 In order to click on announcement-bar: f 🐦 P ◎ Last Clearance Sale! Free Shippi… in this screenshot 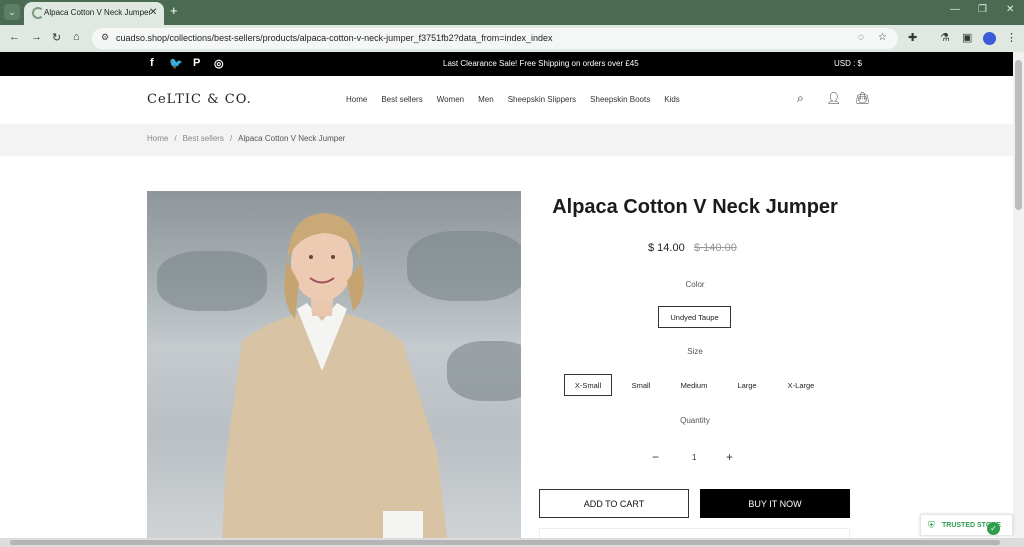, I will do `click(506, 64)`.